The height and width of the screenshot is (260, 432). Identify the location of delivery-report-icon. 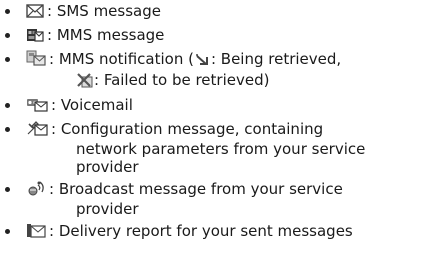
(36, 232).